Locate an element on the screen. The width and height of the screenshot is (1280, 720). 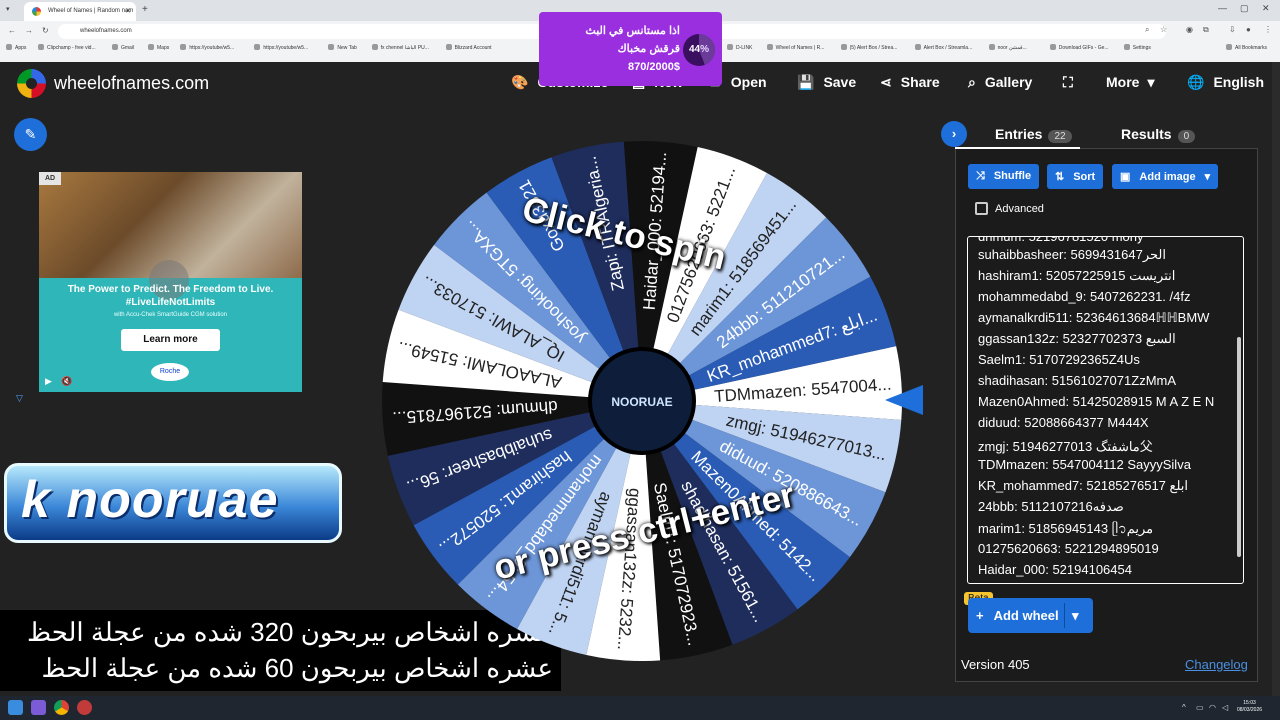
add-image-button: ▣ Add image ▾ is located at coordinates (1165, 176).